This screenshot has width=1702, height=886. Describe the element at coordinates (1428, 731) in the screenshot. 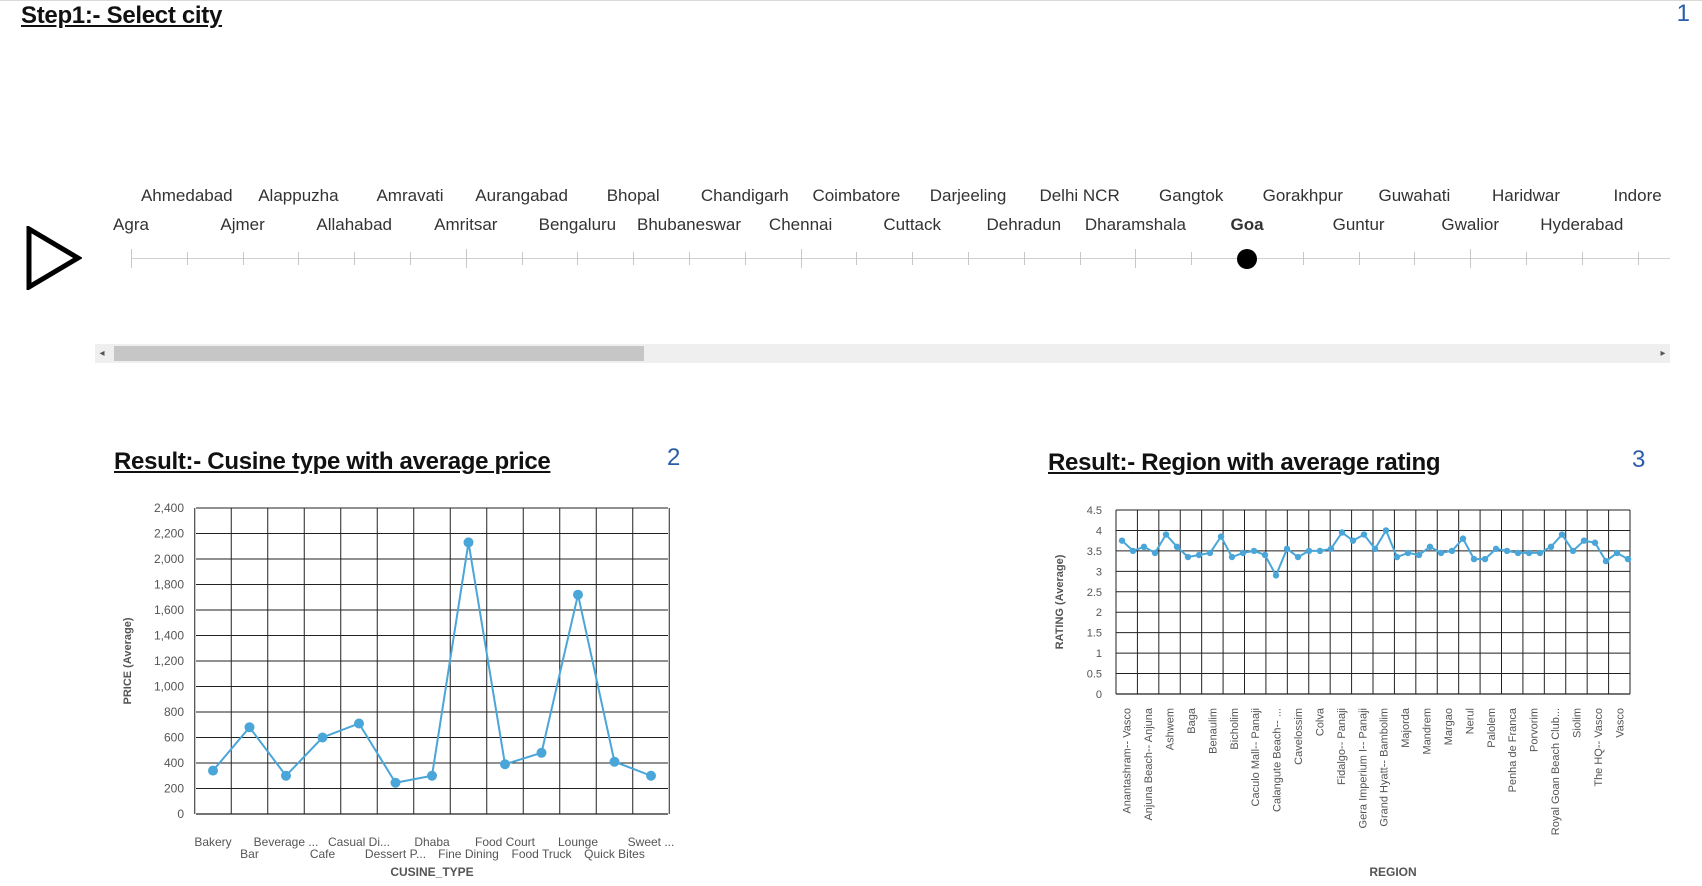

I see `x-tick-label: Mandrem` at that location.